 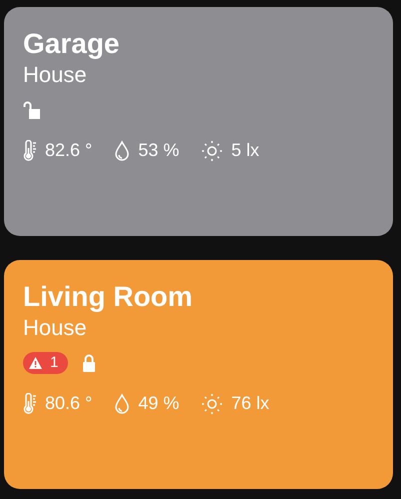 I want to click on sensor-reading: 82.6 °, so click(x=68, y=150).